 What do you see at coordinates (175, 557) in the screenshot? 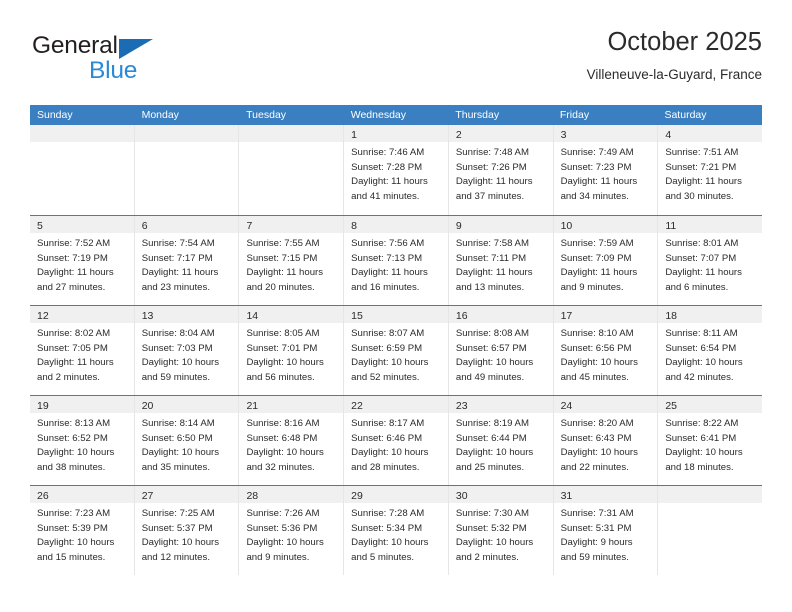
I see `daylight-line-cont: and 12 minutes.` at bounding box center [175, 557].